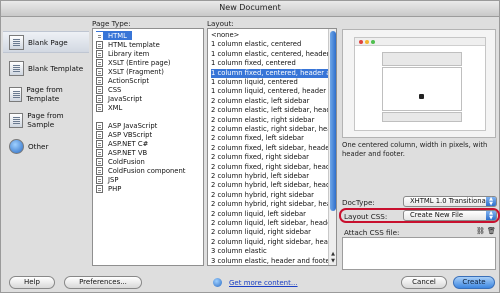 The width and height of the screenshot is (500, 293). I want to click on preview-dot-green, so click(373, 42).